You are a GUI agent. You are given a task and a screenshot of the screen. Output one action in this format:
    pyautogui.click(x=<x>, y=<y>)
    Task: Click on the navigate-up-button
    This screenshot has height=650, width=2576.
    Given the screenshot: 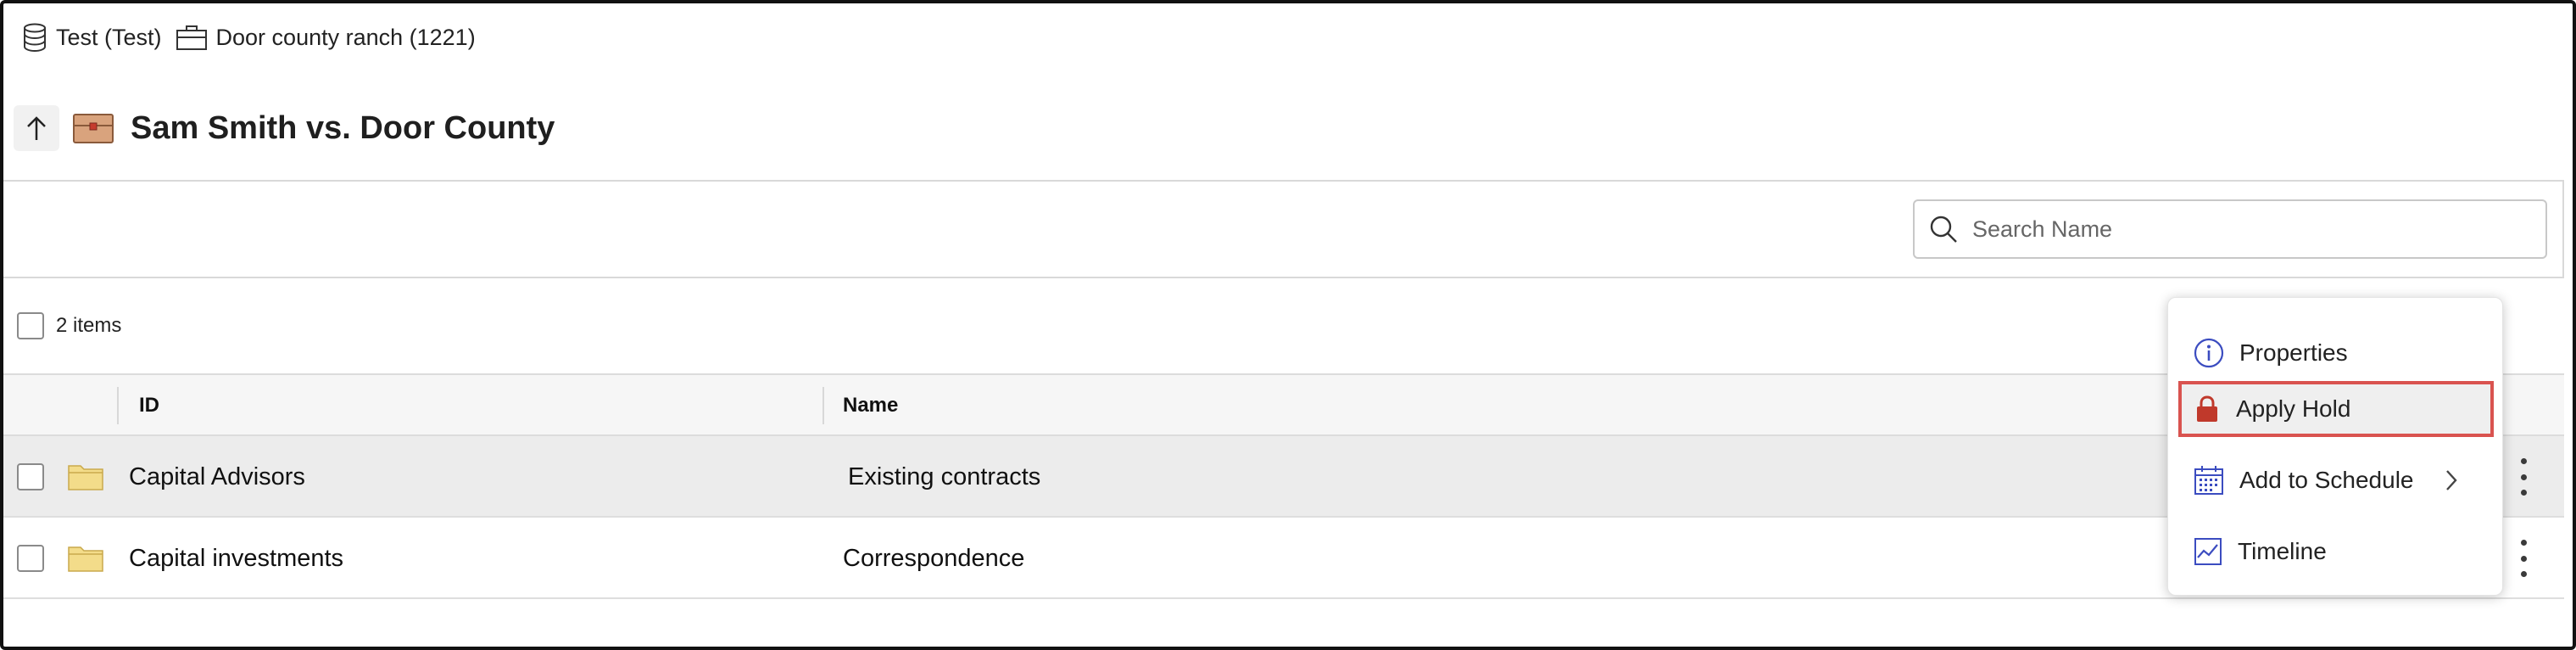 What is the action you would take?
    pyautogui.click(x=36, y=128)
    